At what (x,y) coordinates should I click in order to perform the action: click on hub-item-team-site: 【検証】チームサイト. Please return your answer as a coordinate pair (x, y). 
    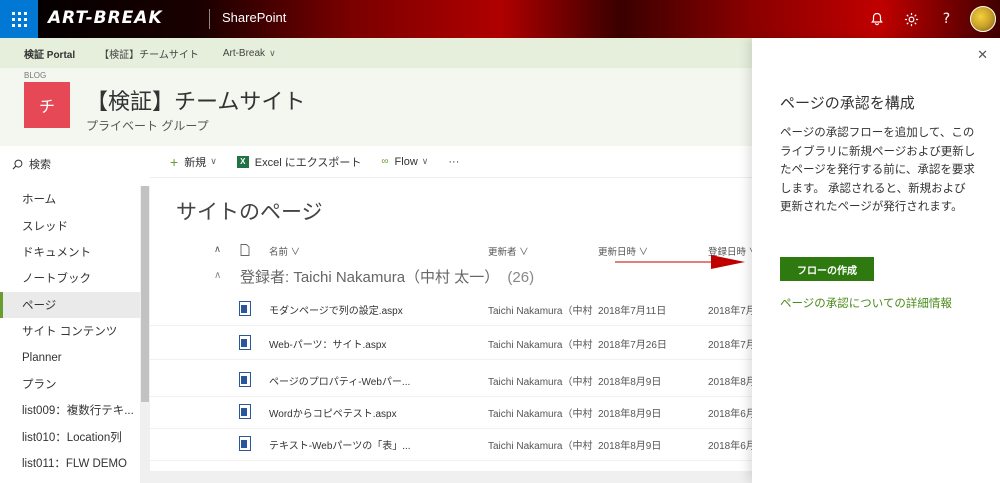
    Looking at the image, I should click on (149, 53).